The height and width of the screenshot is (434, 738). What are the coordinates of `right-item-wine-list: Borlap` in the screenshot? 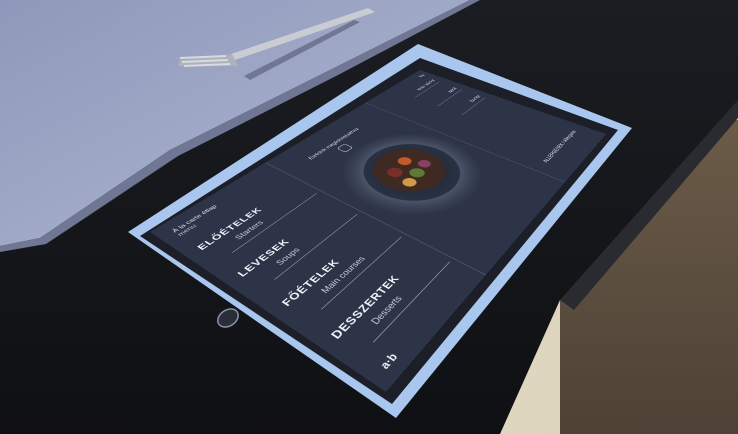 It's located at (469, 105).